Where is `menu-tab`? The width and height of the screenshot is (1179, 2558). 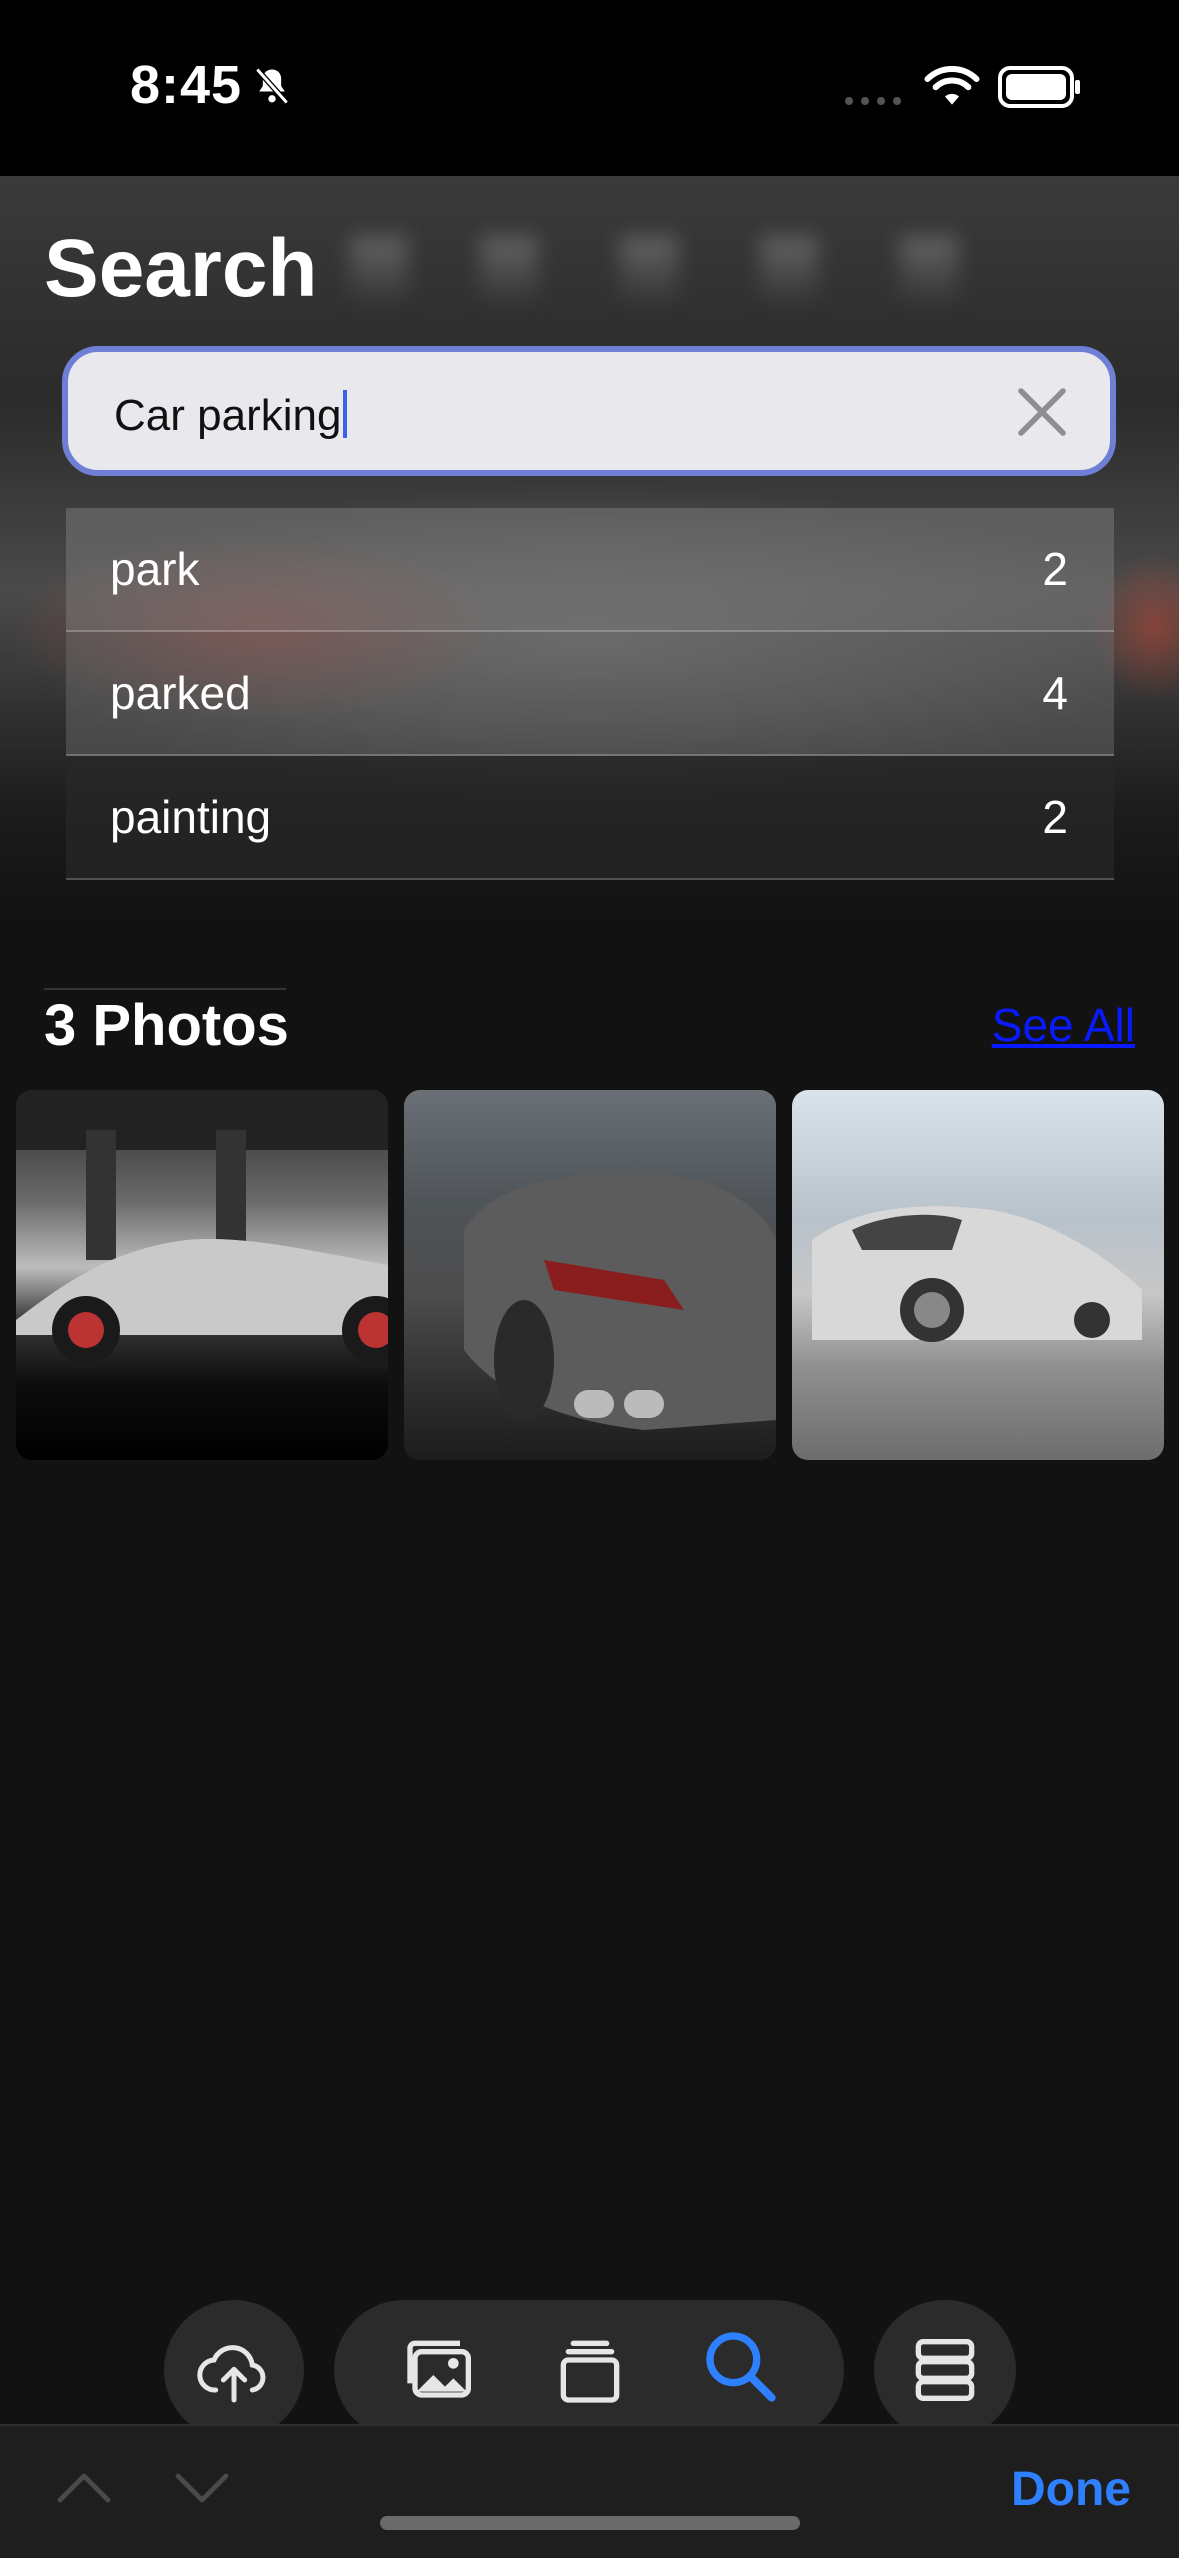 menu-tab is located at coordinates (945, 2370).